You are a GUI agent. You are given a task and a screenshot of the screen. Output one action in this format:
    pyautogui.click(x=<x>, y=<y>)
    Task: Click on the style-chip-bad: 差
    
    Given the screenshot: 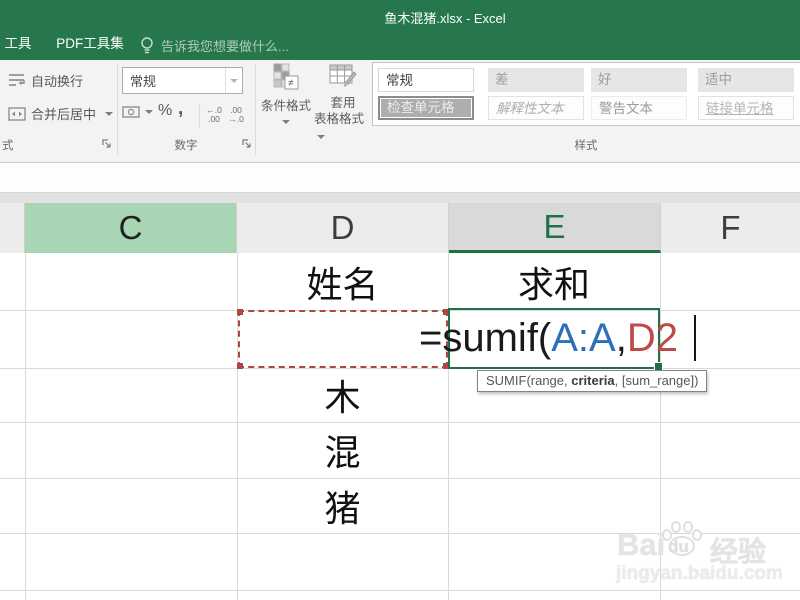 What is the action you would take?
    pyautogui.click(x=536, y=80)
    